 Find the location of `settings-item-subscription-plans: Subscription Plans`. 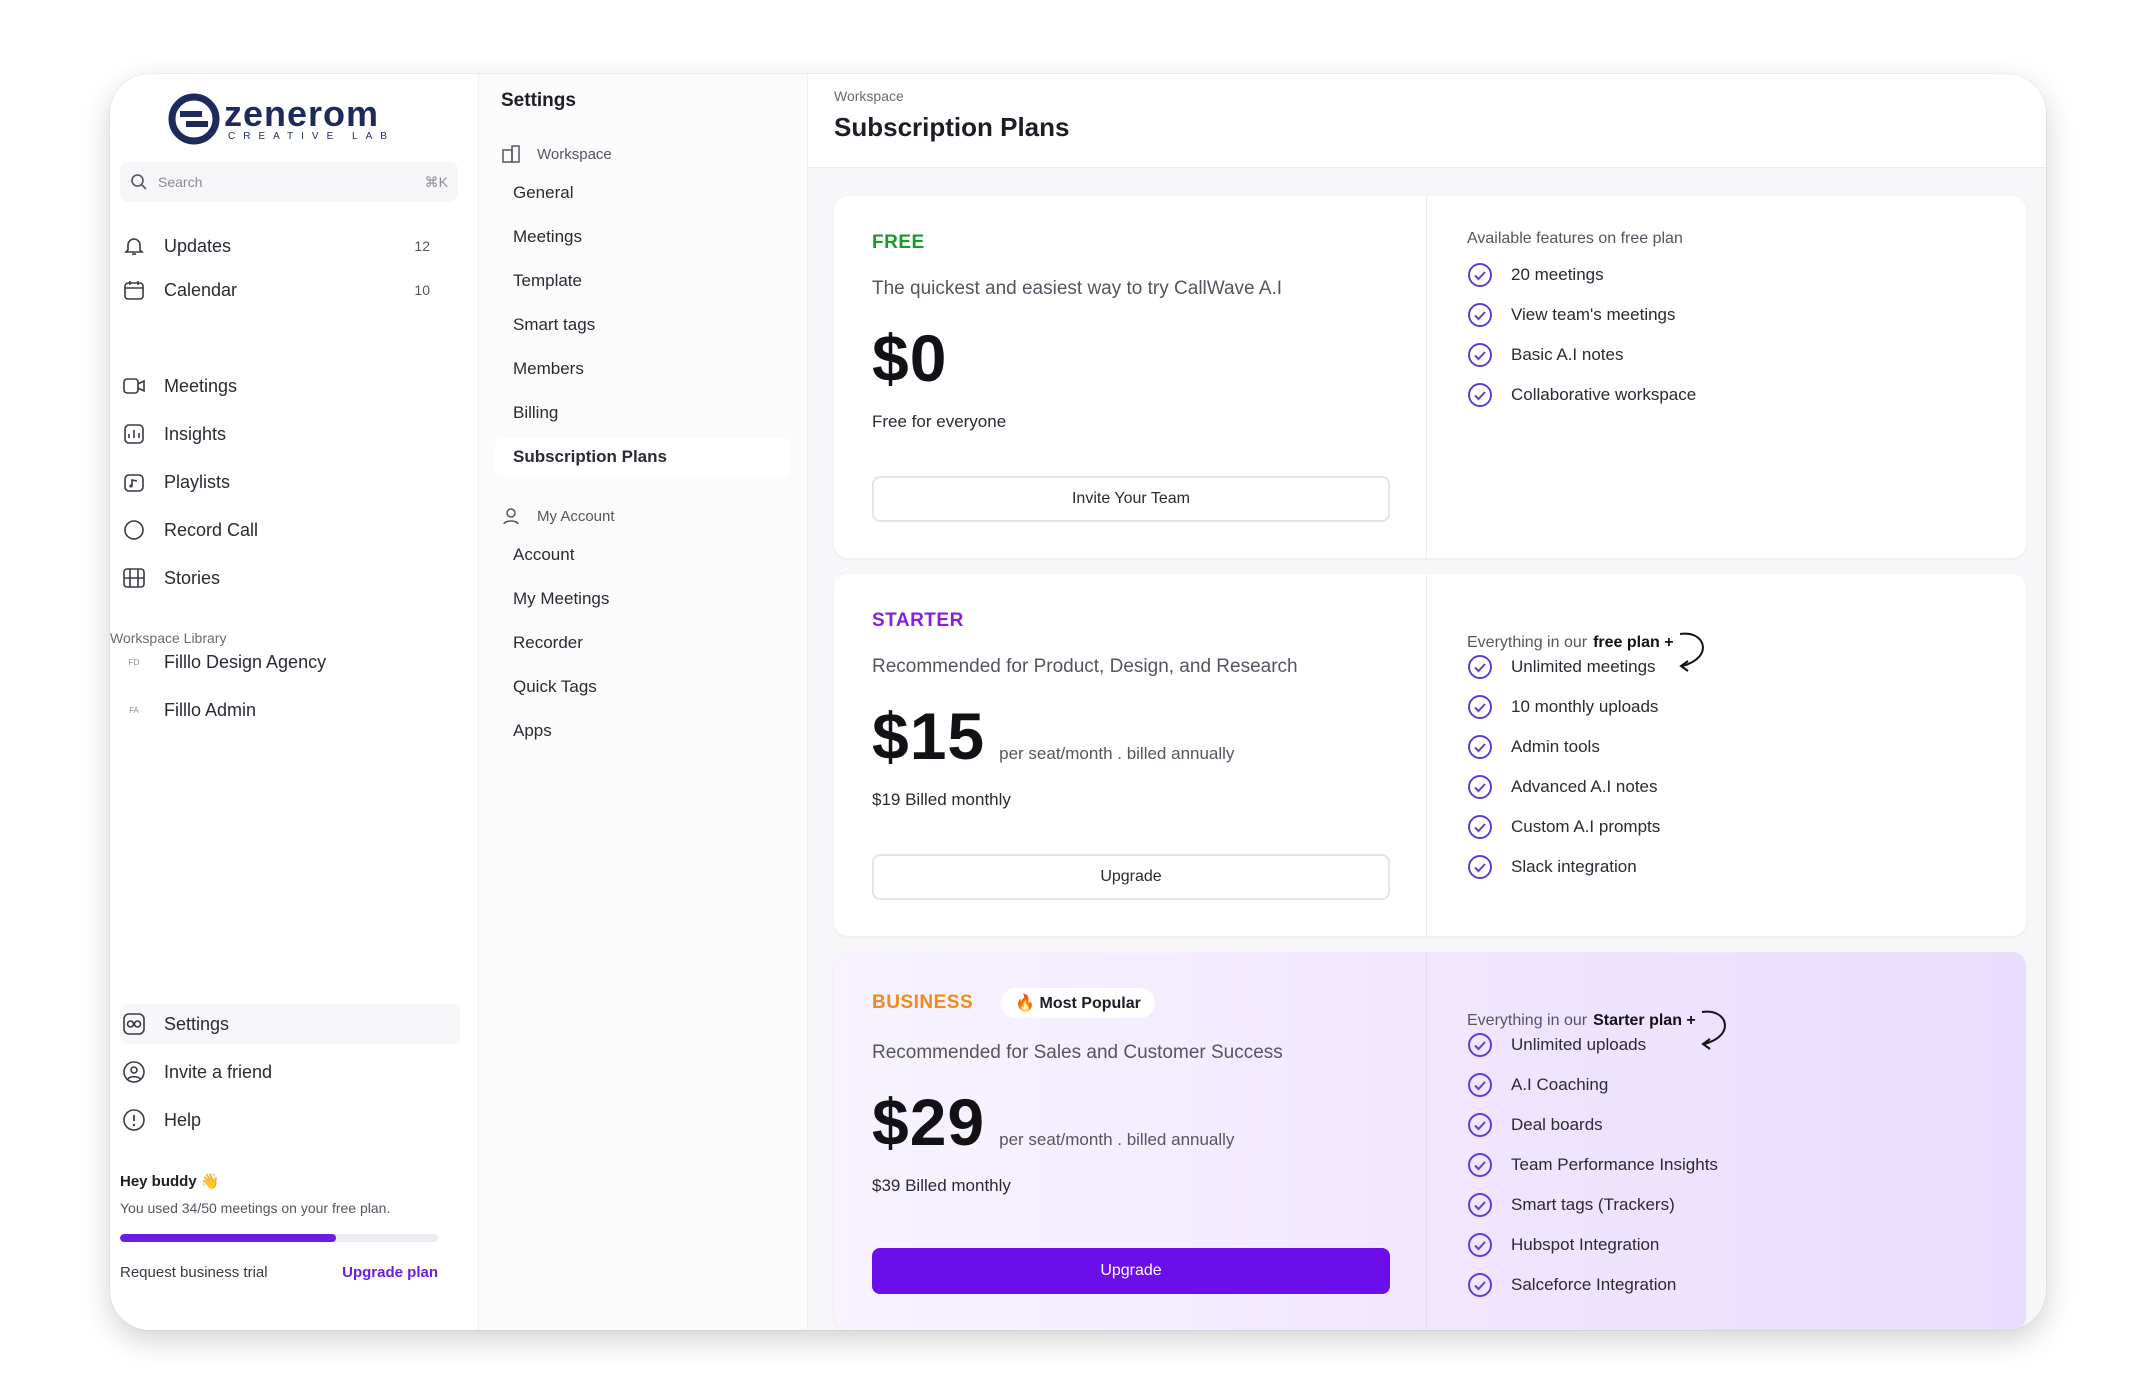

settings-item-subscription-plans: Subscription Plans is located at coordinates (643, 457).